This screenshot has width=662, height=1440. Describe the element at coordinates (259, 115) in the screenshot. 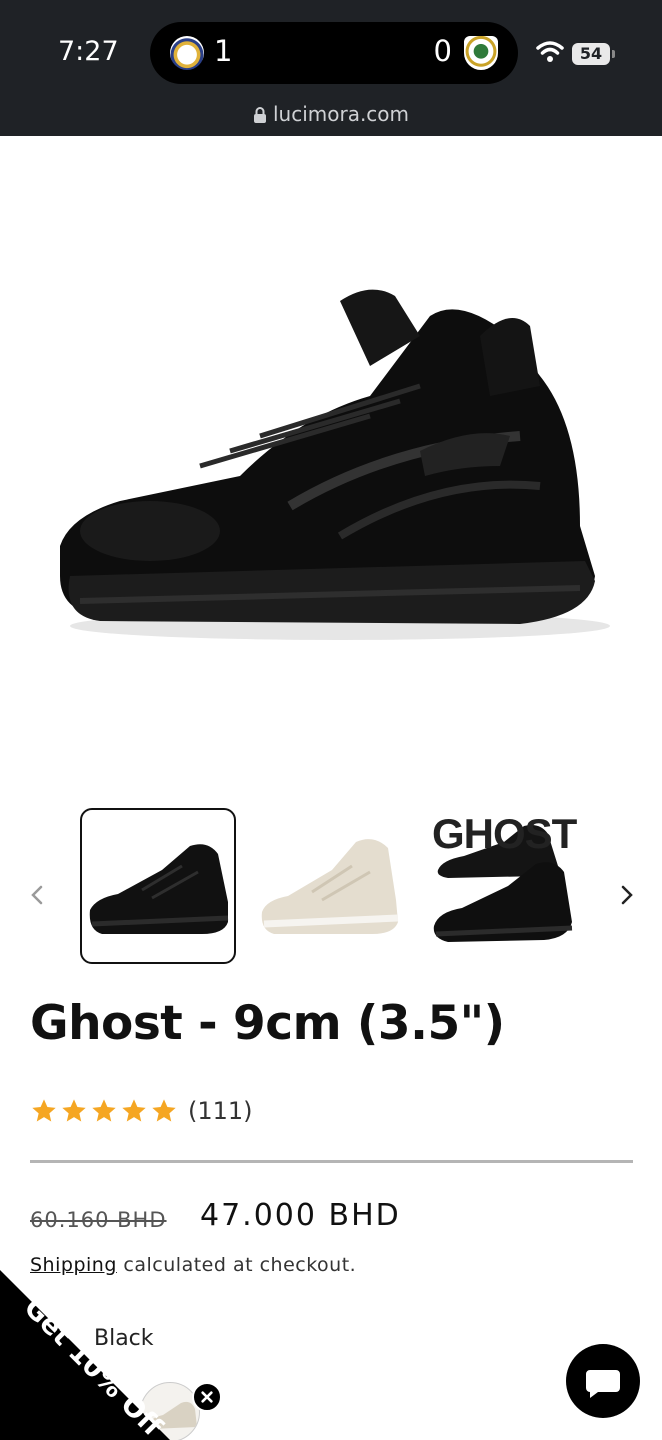

I see `lock-icon` at that location.